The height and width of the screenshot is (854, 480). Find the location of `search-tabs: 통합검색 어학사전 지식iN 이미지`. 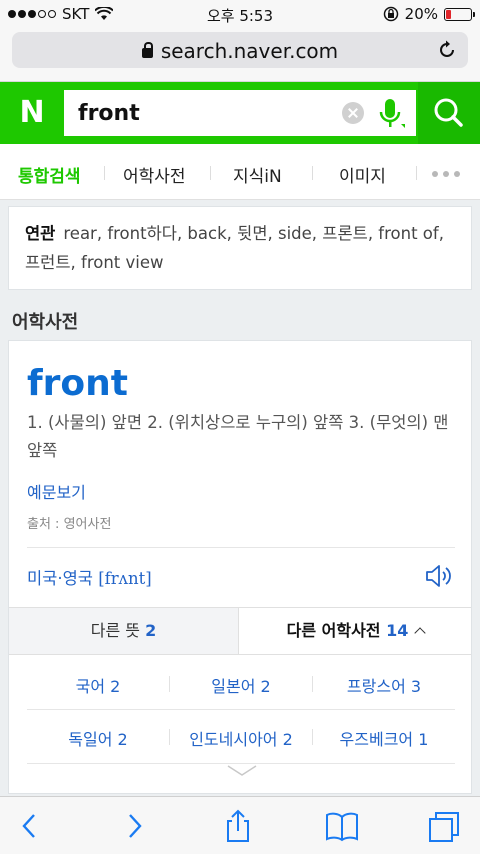

search-tabs: 통합검색 어학사전 지식iN 이미지 is located at coordinates (240, 172).